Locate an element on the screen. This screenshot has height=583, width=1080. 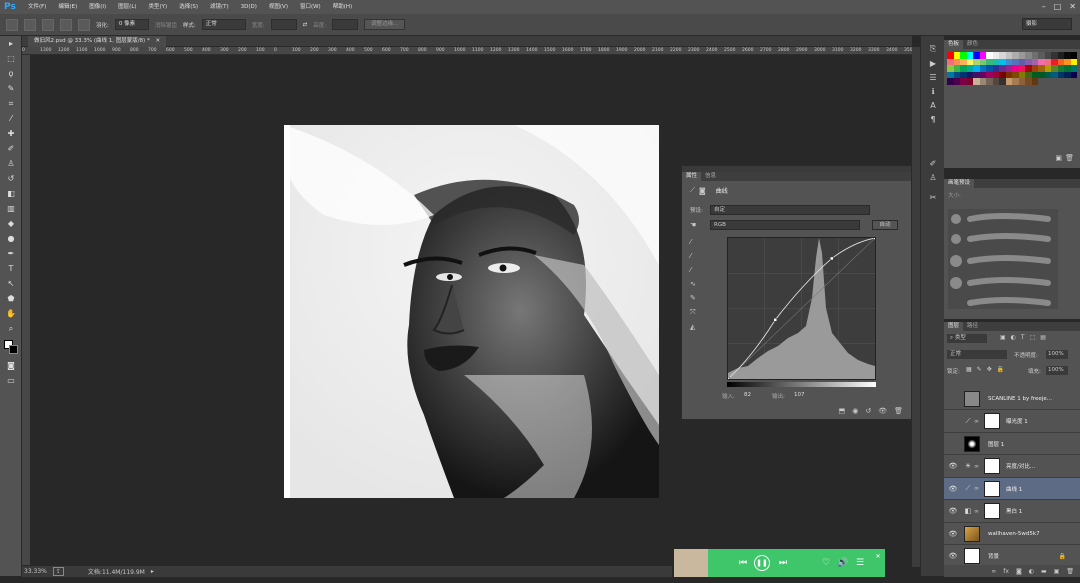
new-selection-icon is located at coordinates (30, 24).